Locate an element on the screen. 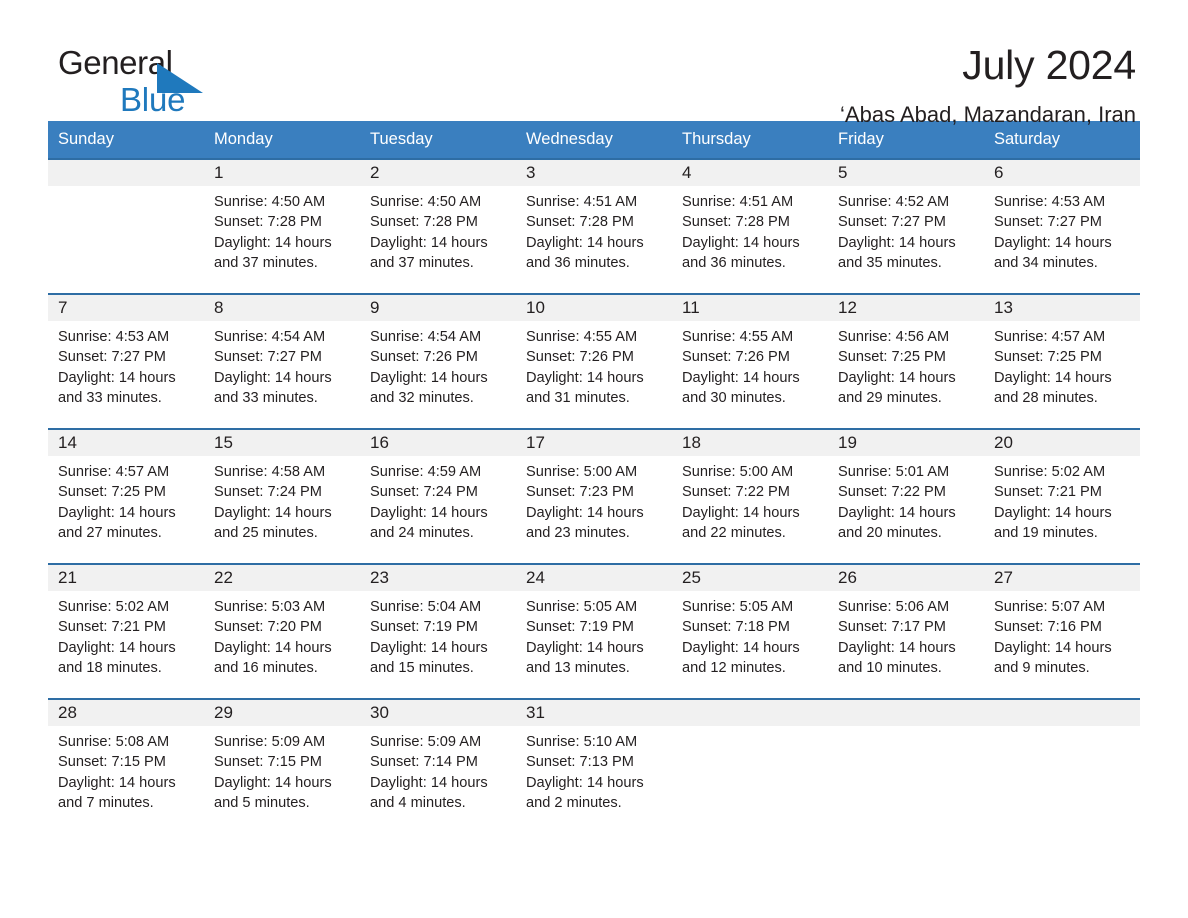 Image resolution: width=1188 pixels, height=918 pixels. sunrise-text: Sunrise: 4:53 AM is located at coordinates (1050, 202).